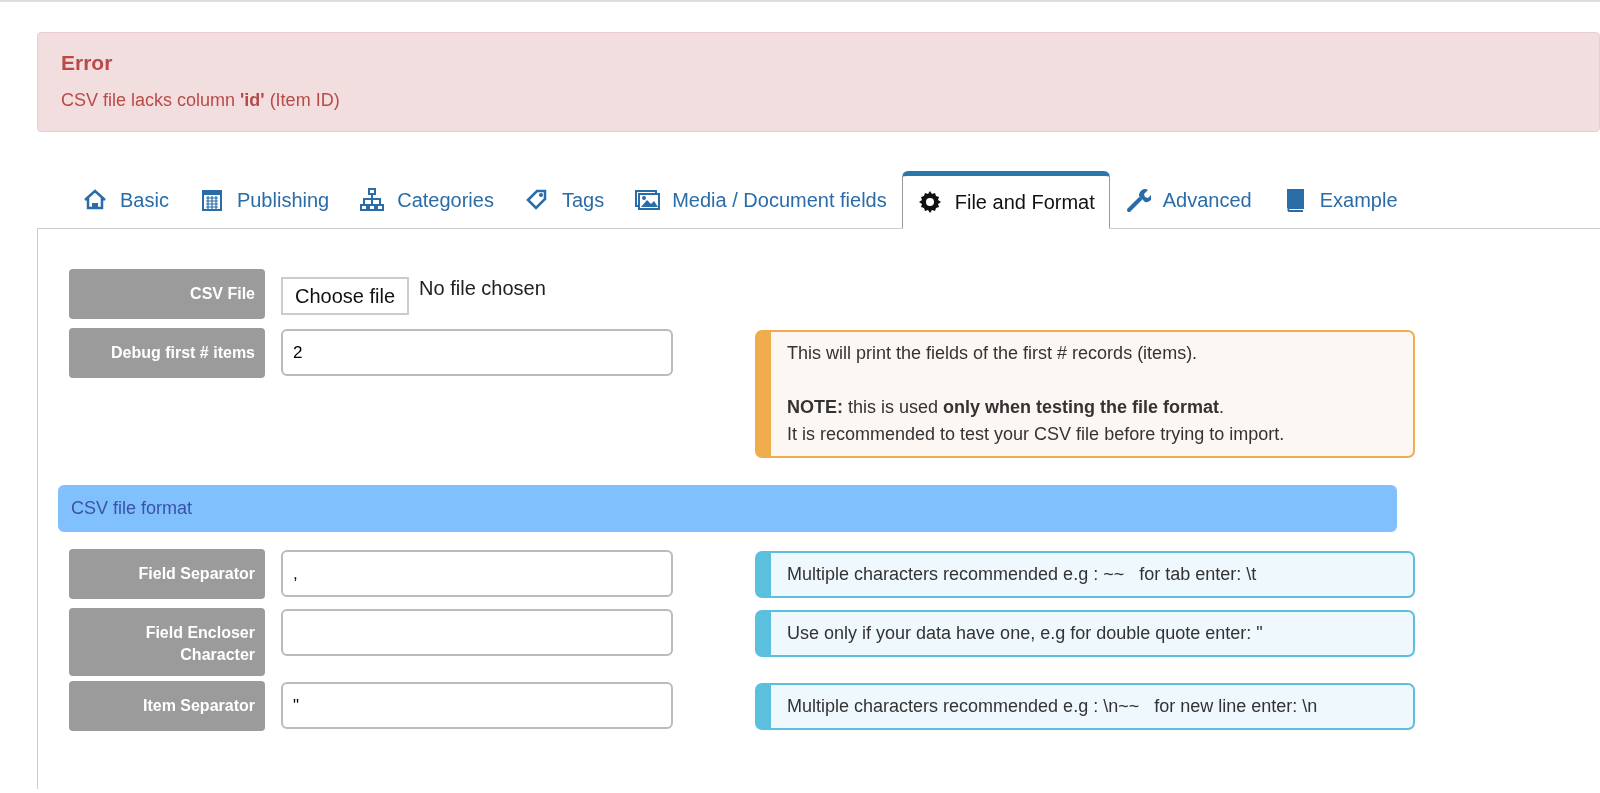  I want to click on tab: Media / Document fields, so click(760, 200).